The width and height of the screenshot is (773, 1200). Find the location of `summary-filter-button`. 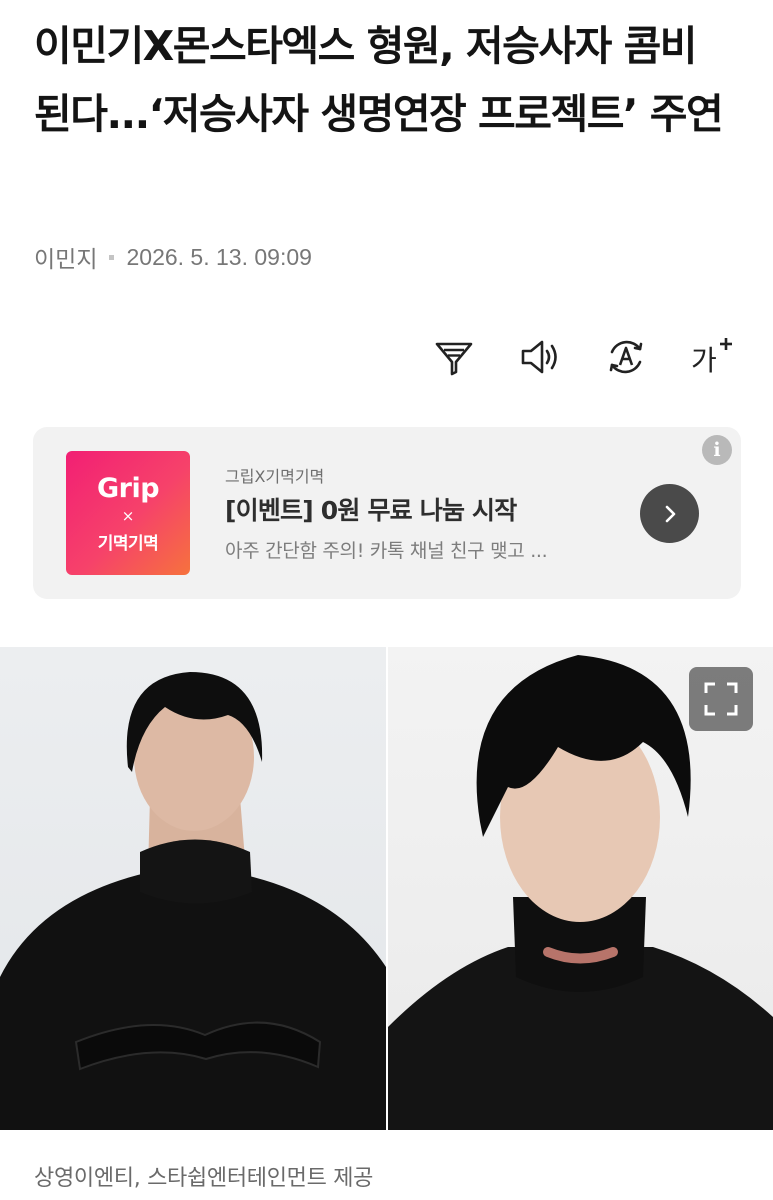

summary-filter-button is located at coordinates (454, 357).